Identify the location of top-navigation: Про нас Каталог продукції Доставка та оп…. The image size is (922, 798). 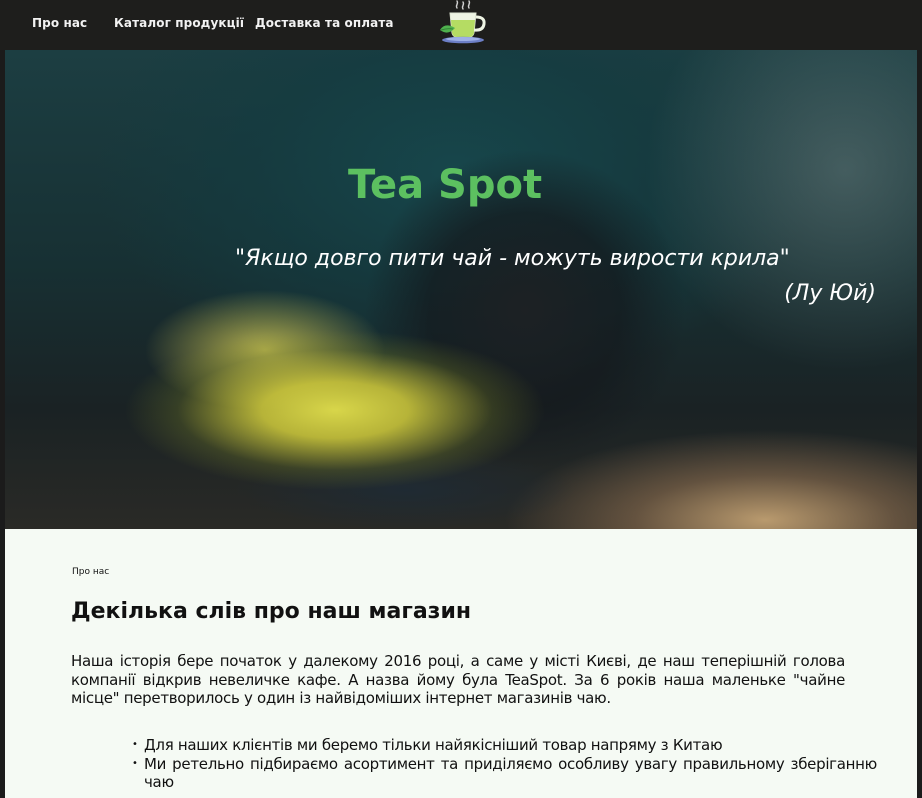
(461, 25).